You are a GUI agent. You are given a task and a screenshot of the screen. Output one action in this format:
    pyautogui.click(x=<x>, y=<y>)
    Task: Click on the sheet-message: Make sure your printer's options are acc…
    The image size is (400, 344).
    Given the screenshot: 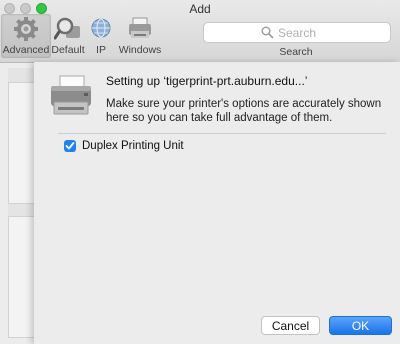 What is the action you would take?
    pyautogui.click(x=244, y=111)
    